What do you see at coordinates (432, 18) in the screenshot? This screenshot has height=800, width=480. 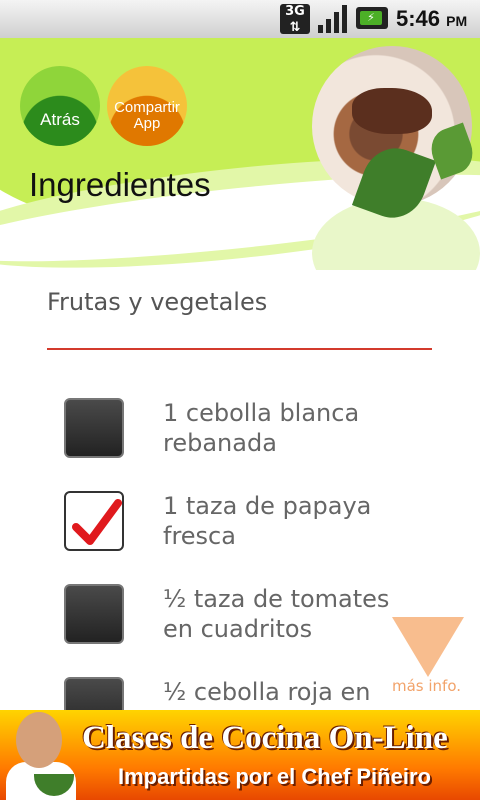 I see `status-time: 5:46 PM` at bounding box center [432, 18].